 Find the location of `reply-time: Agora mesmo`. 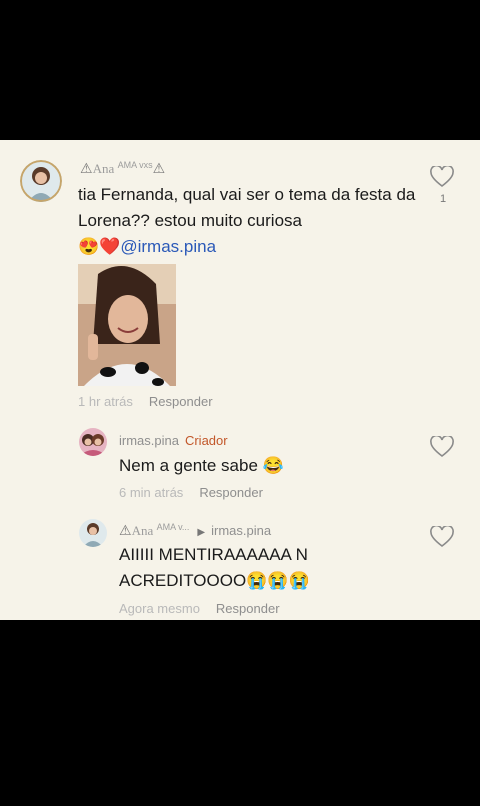

reply-time: Agora mesmo is located at coordinates (159, 608).